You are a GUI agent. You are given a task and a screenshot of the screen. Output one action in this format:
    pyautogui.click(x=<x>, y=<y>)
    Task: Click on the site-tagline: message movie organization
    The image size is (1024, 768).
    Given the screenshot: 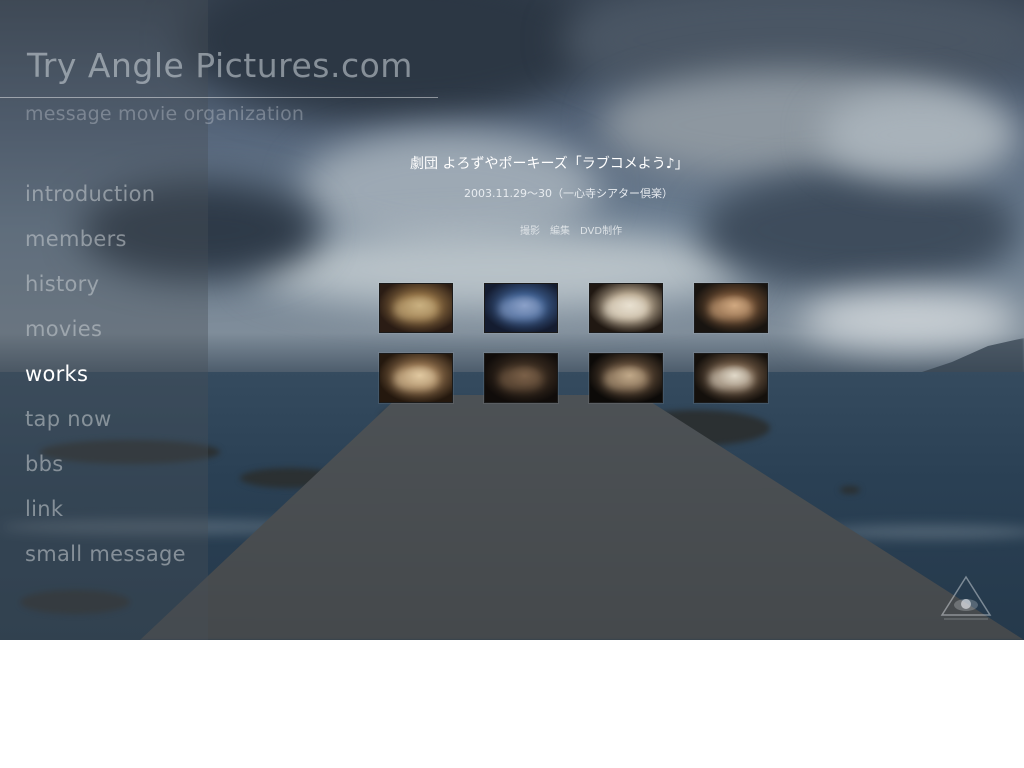 What is the action you would take?
    pyautogui.click(x=165, y=114)
    